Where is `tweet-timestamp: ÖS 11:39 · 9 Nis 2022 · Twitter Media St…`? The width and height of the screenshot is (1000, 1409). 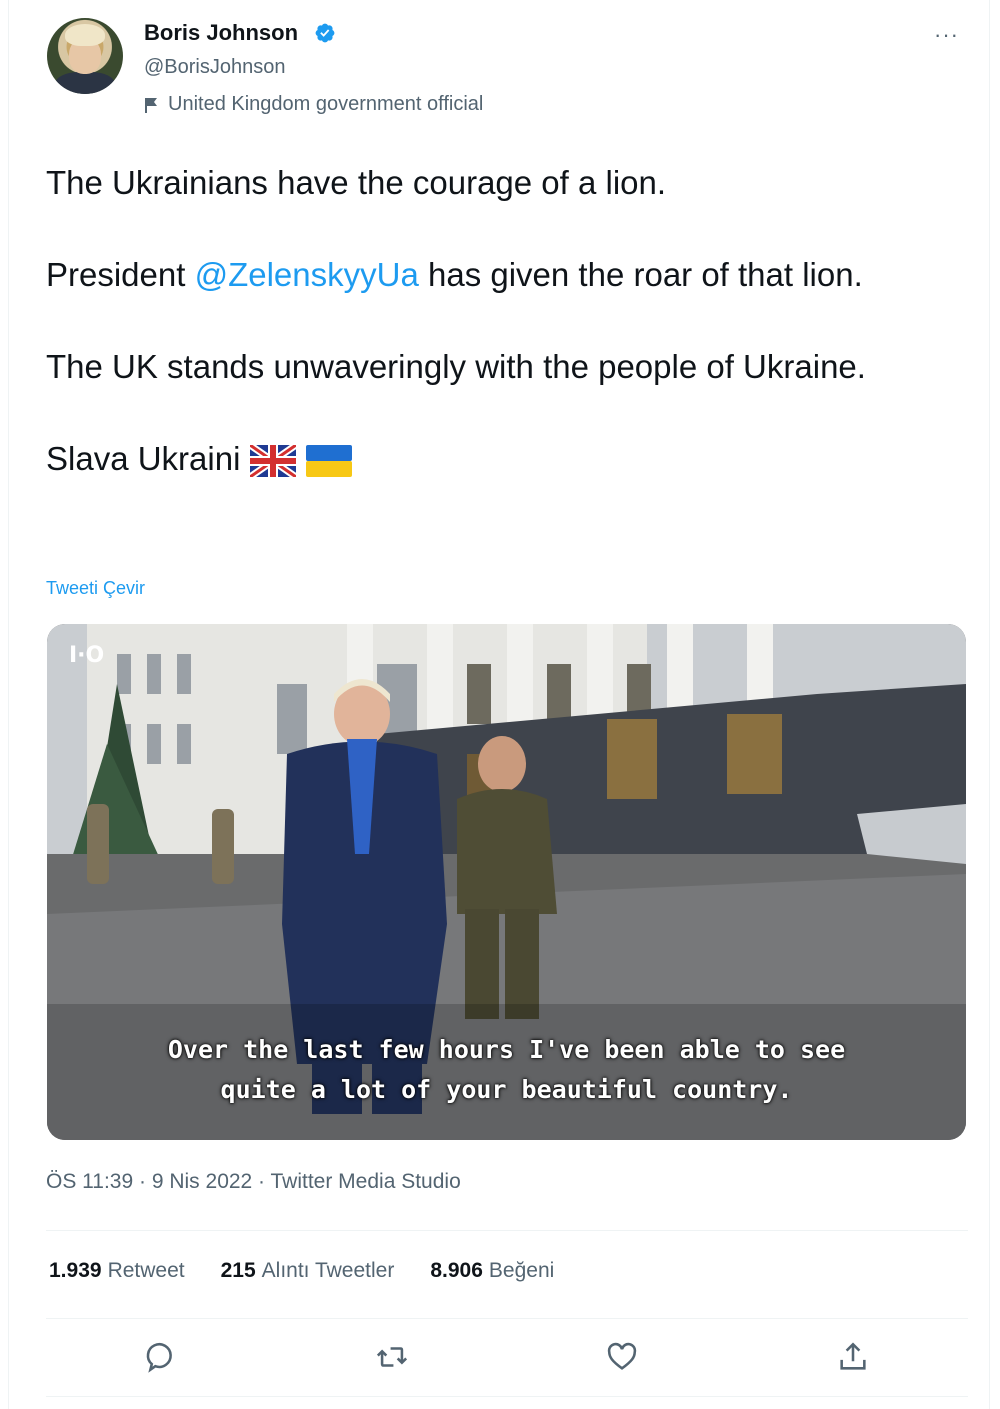
tweet-timestamp: ÖS 11:39 · 9 Nis 2022 · Twitter Media St… is located at coordinates (253, 1182).